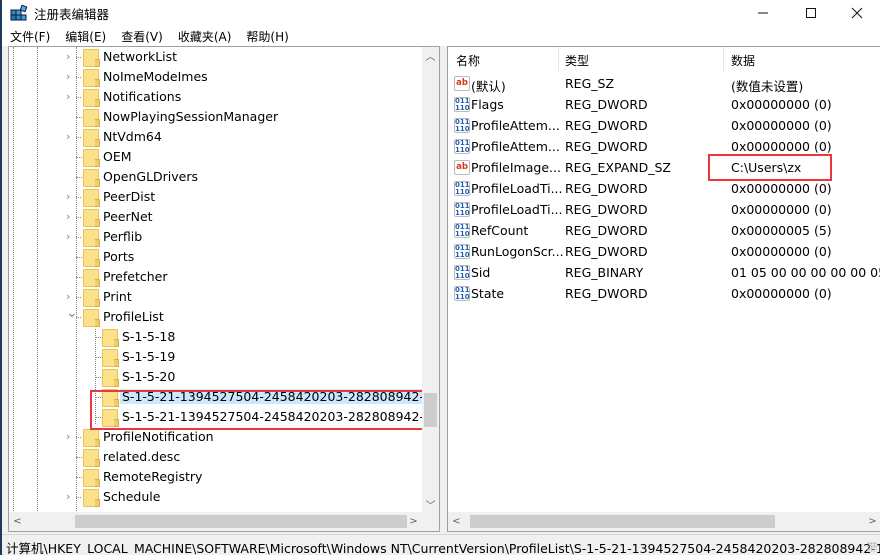 The height and width of the screenshot is (555, 880). What do you see at coordinates (216, 437) in the screenshot?
I see `tree-item: › ProfileNotification` at bounding box center [216, 437].